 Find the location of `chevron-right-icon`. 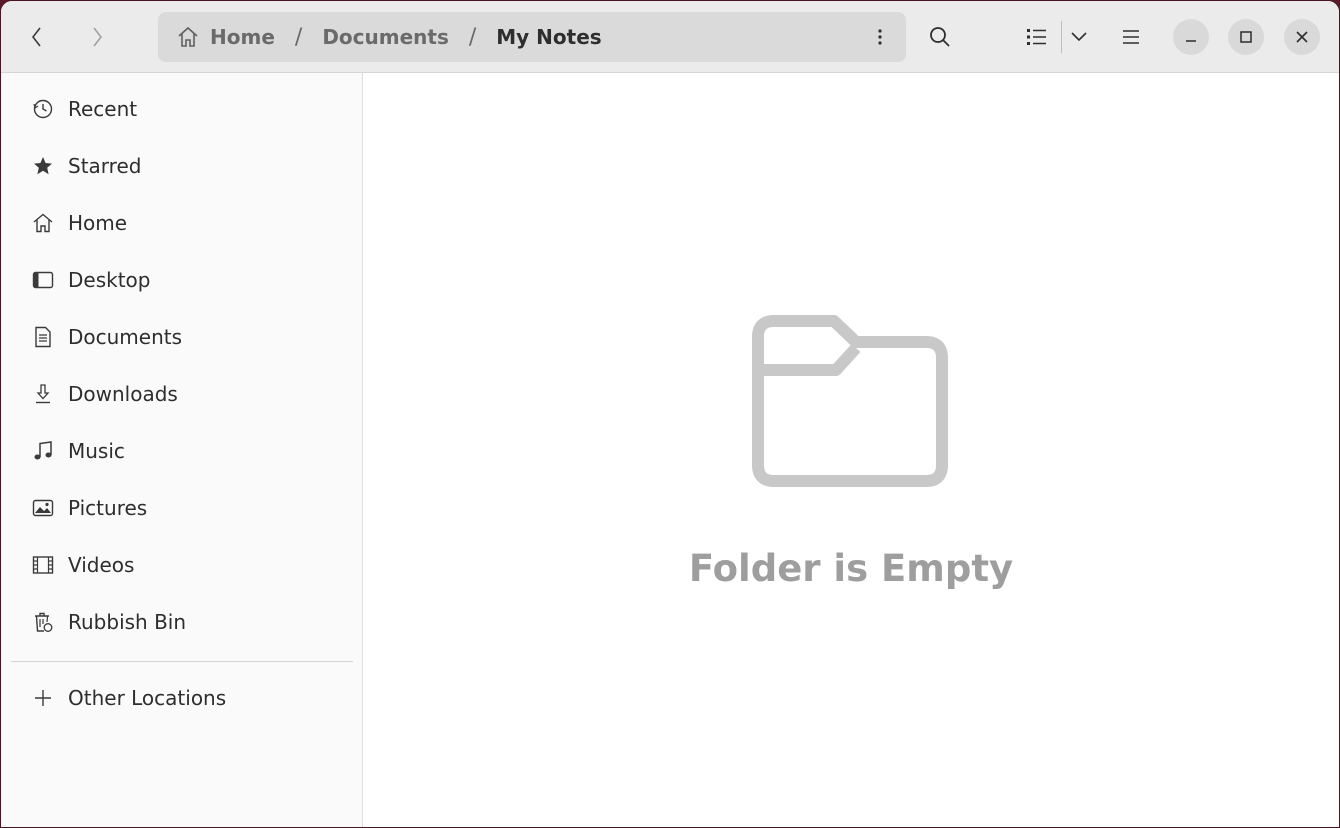

chevron-right-icon is located at coordinates (98, 37).